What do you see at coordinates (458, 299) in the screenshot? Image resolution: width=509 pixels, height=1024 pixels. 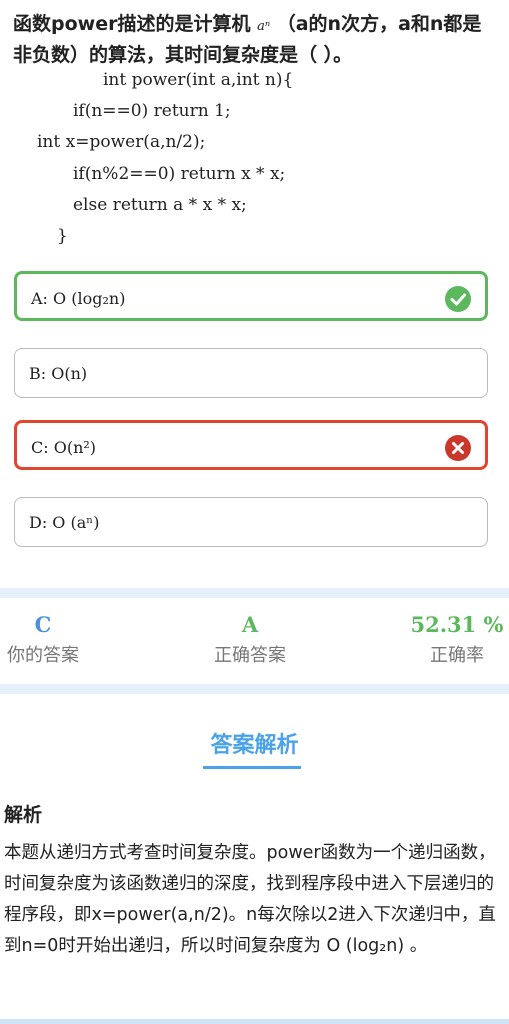 I see `check-icon` at bounding box center [458, 299].